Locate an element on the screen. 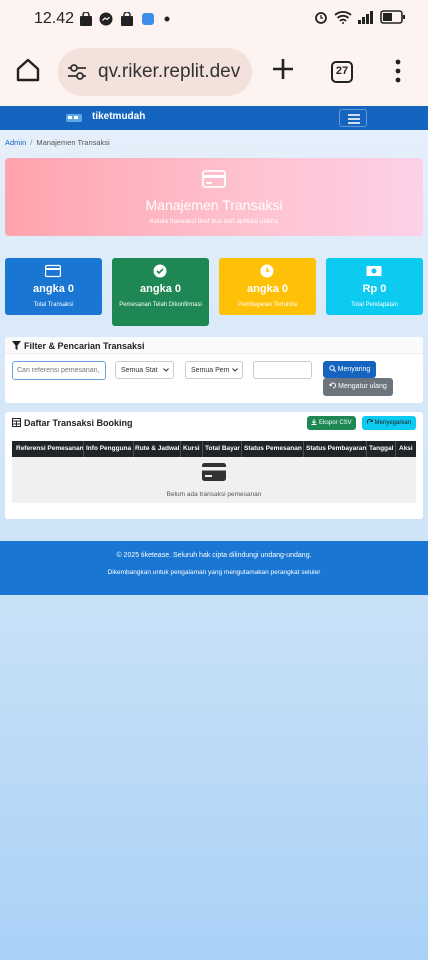 This screenshot has height=960, width=428. stat-card-total-transactions: angka 0 Total Transaksi is located at coordinates (53, 286).